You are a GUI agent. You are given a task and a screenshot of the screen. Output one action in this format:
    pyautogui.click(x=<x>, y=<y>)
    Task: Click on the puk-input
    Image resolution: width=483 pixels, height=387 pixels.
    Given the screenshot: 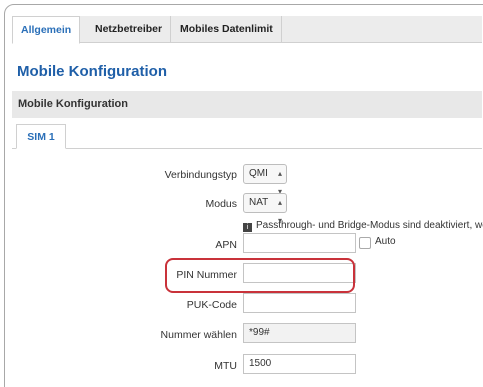 What is the action you would take?
    pyautogui.click(x=299, y=303)
    